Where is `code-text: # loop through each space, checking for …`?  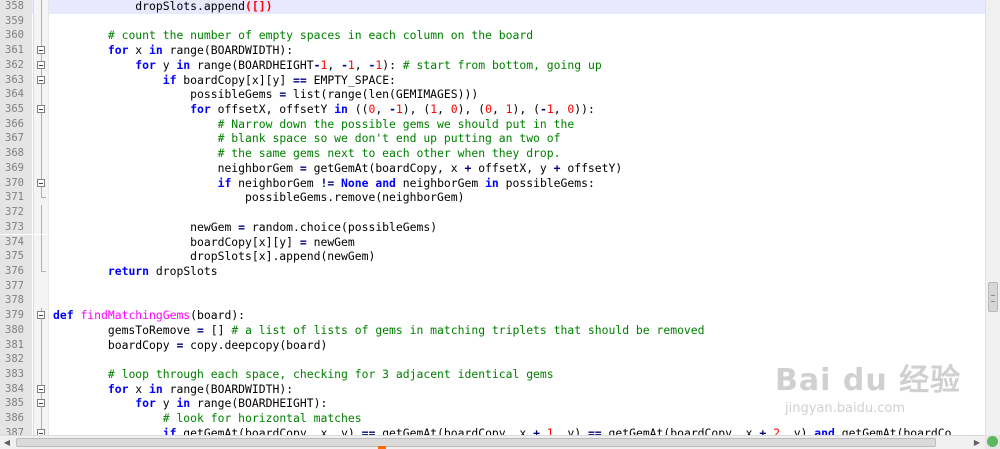
code-text: # loop through each space, checking for … is located at coordinates (303, 374).